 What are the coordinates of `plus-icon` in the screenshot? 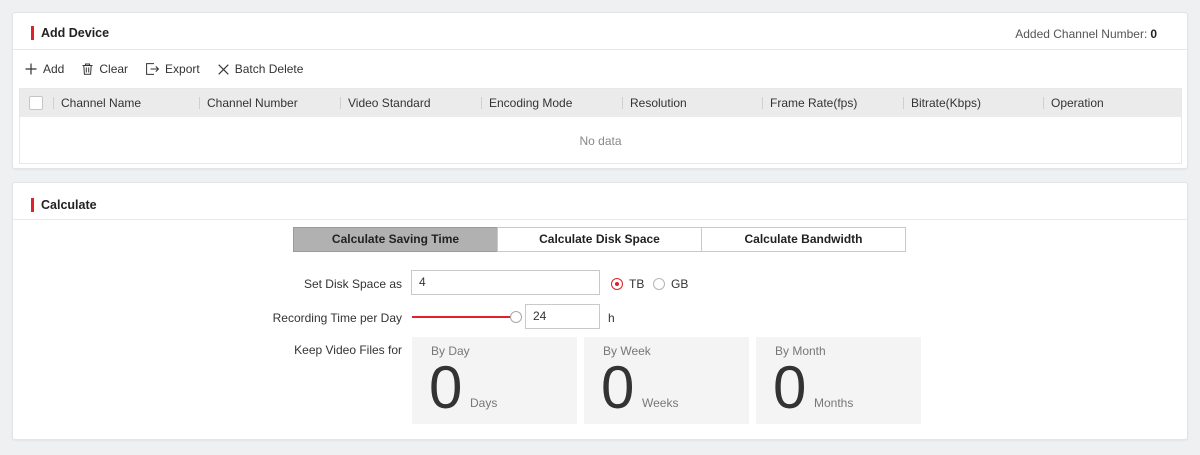 It's located at (31, 69).